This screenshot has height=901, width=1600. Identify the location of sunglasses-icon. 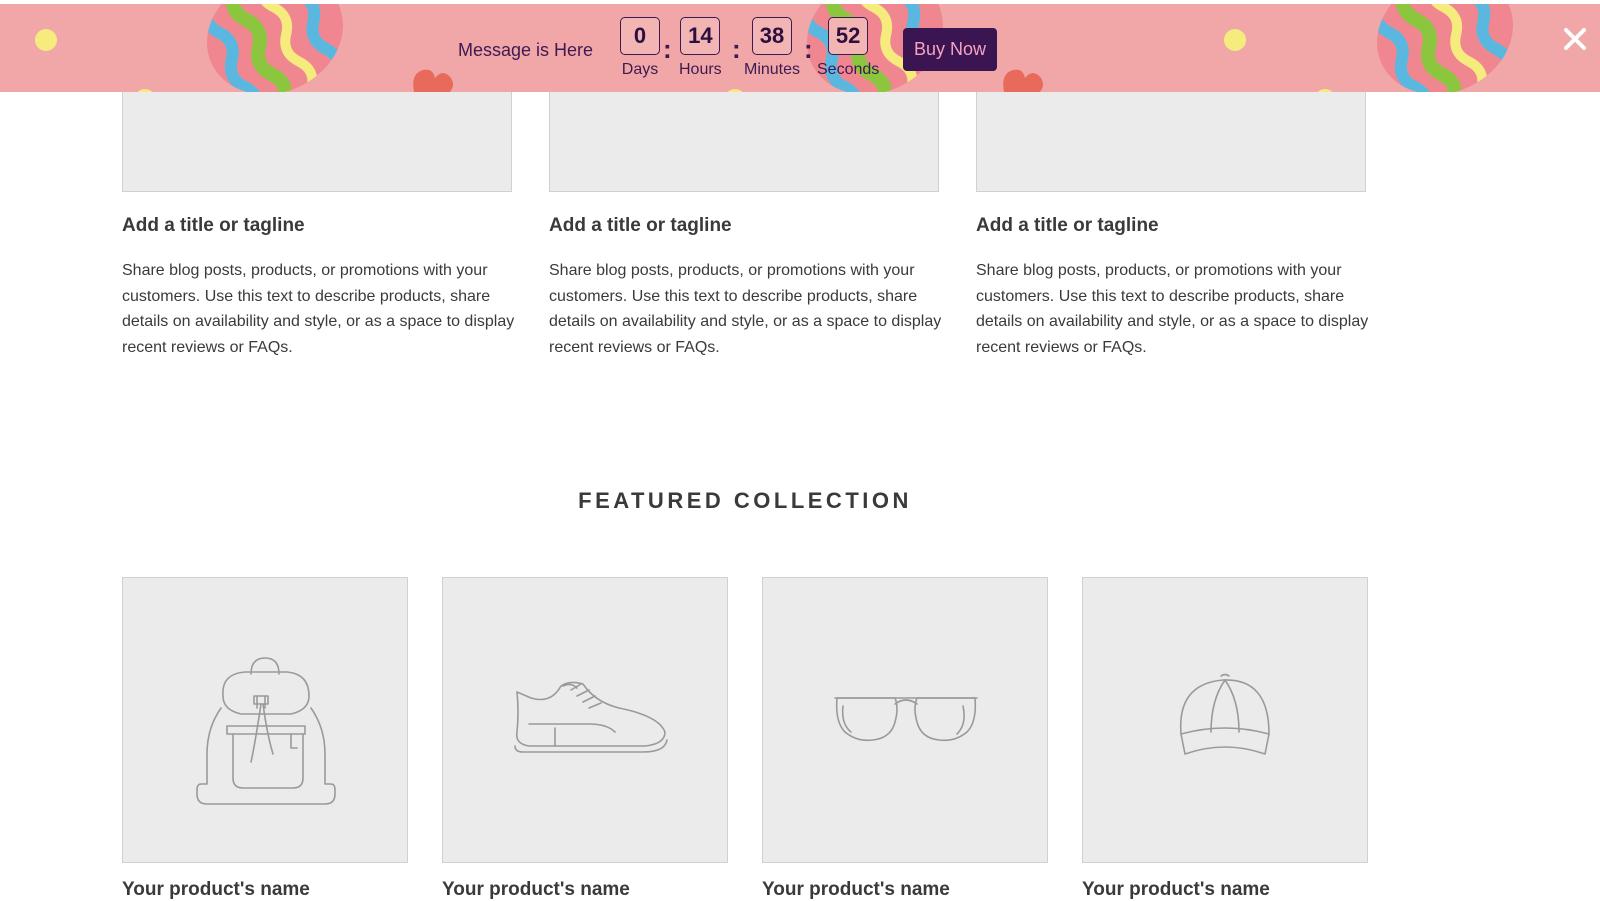
(906, 719).